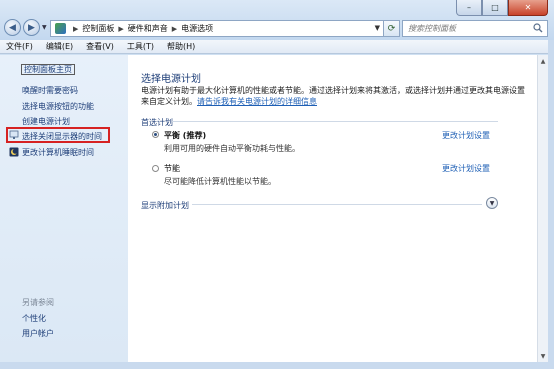 This screenshot has width=554, height=369. Describe the element at coordinates (475, 28) in the screenshot. I see `search-box: 搜索控制面板` at that location.